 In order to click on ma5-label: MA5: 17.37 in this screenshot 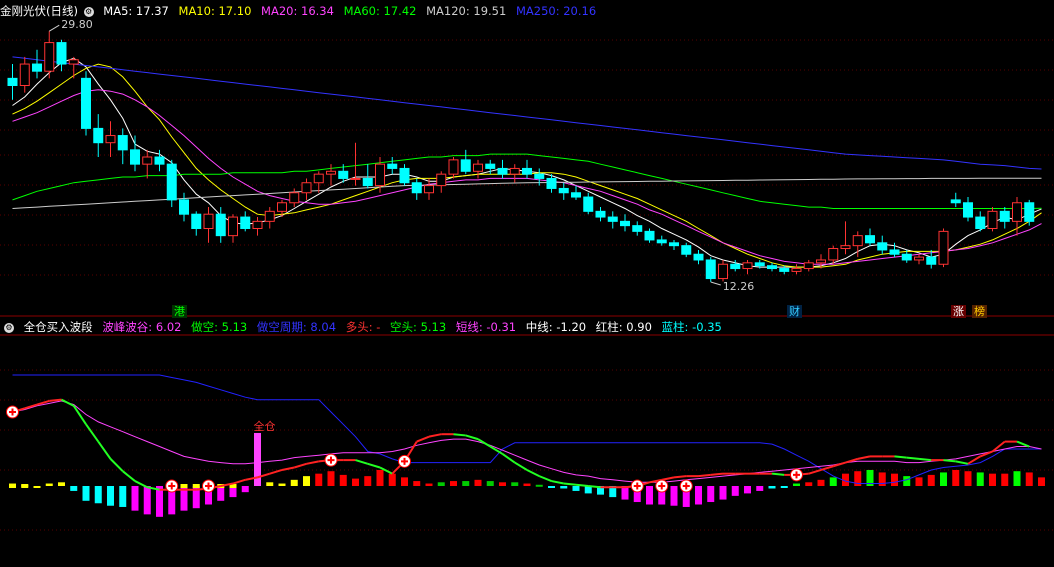, I will do `click(136, 11)`.